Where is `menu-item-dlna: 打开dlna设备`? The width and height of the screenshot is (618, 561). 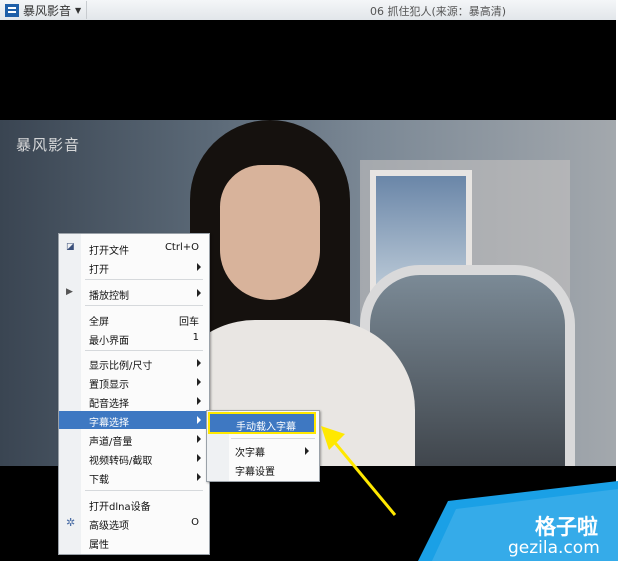 menu-item-dlna: 打开dlna设备 is located at coordinates (134, 504).